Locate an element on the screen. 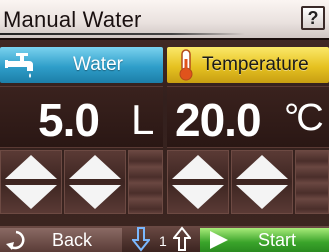 This screenshot has width=329, height=252. water-amount: 5.0 is located at coordinates (69, 120).